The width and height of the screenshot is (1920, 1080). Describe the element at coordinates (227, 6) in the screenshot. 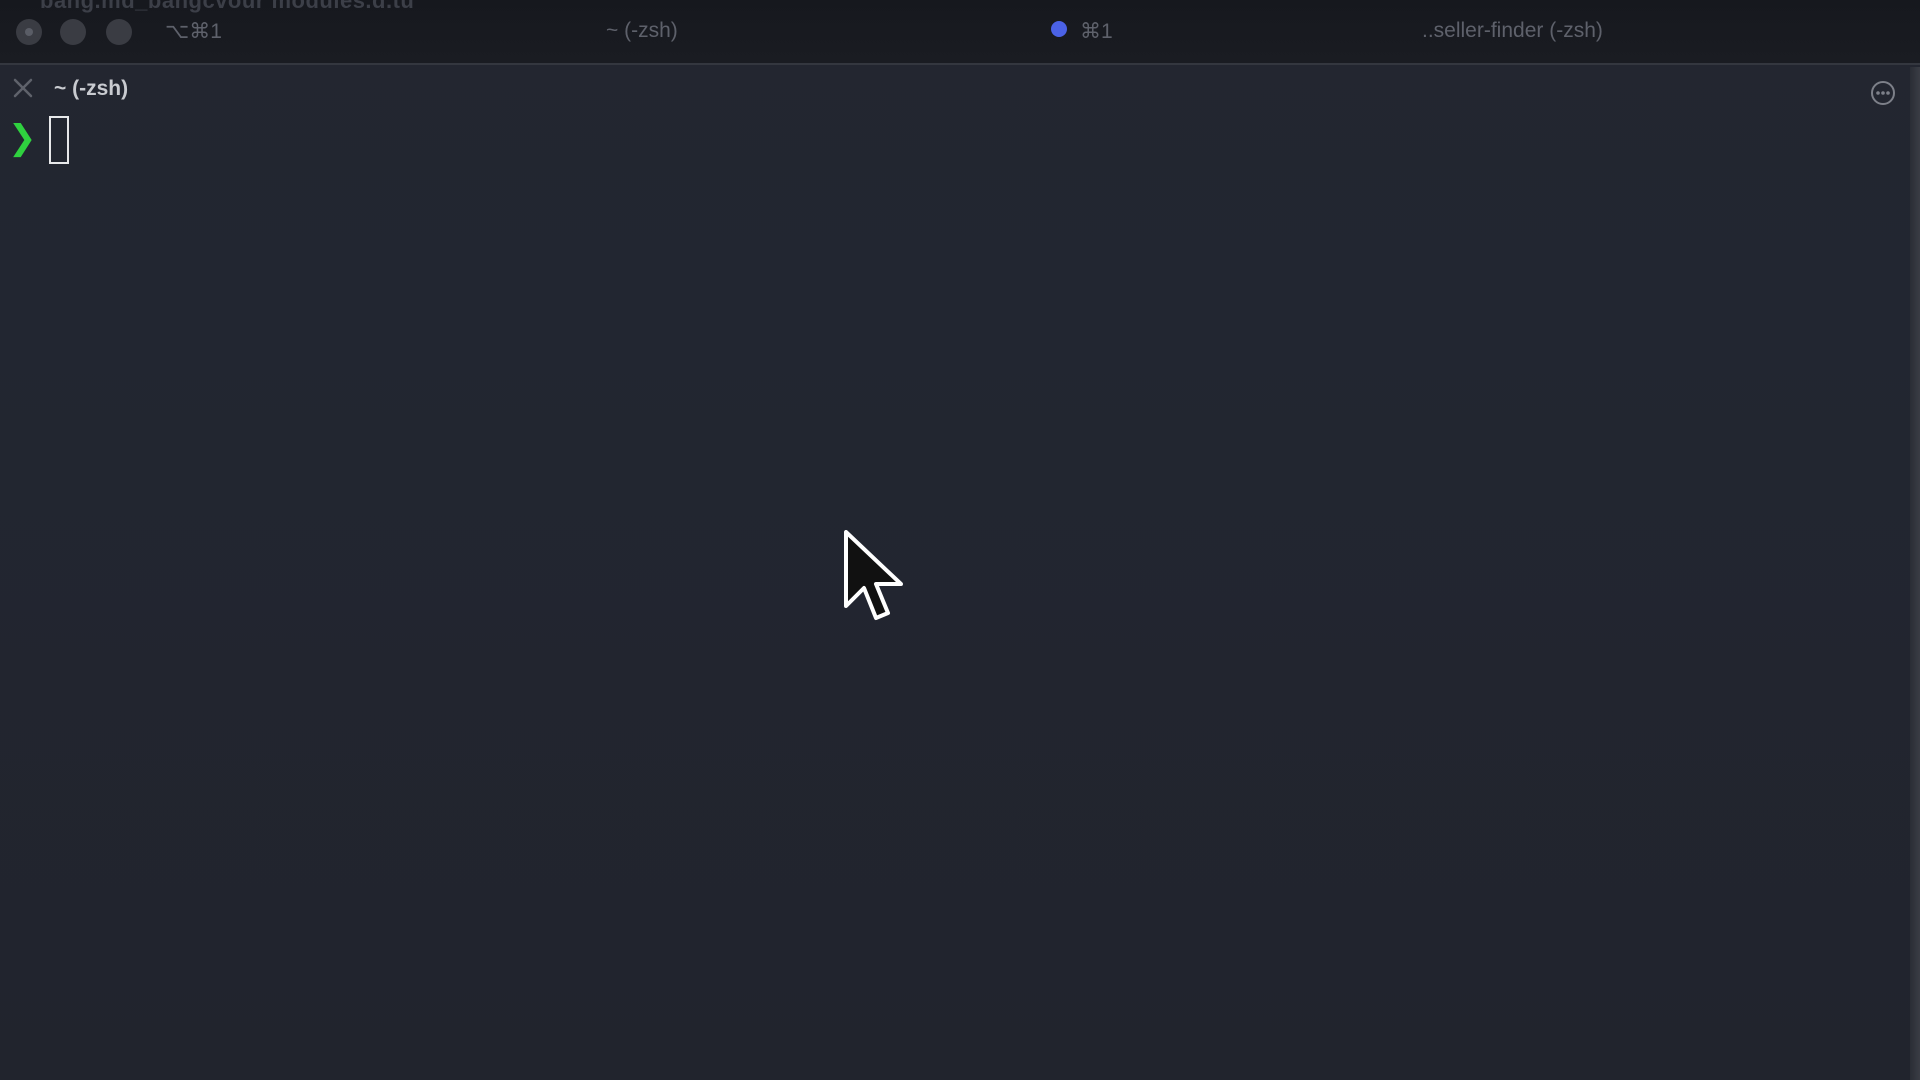

I see `window-title: bang.md_bangcvour modules.d.tu` at that location.